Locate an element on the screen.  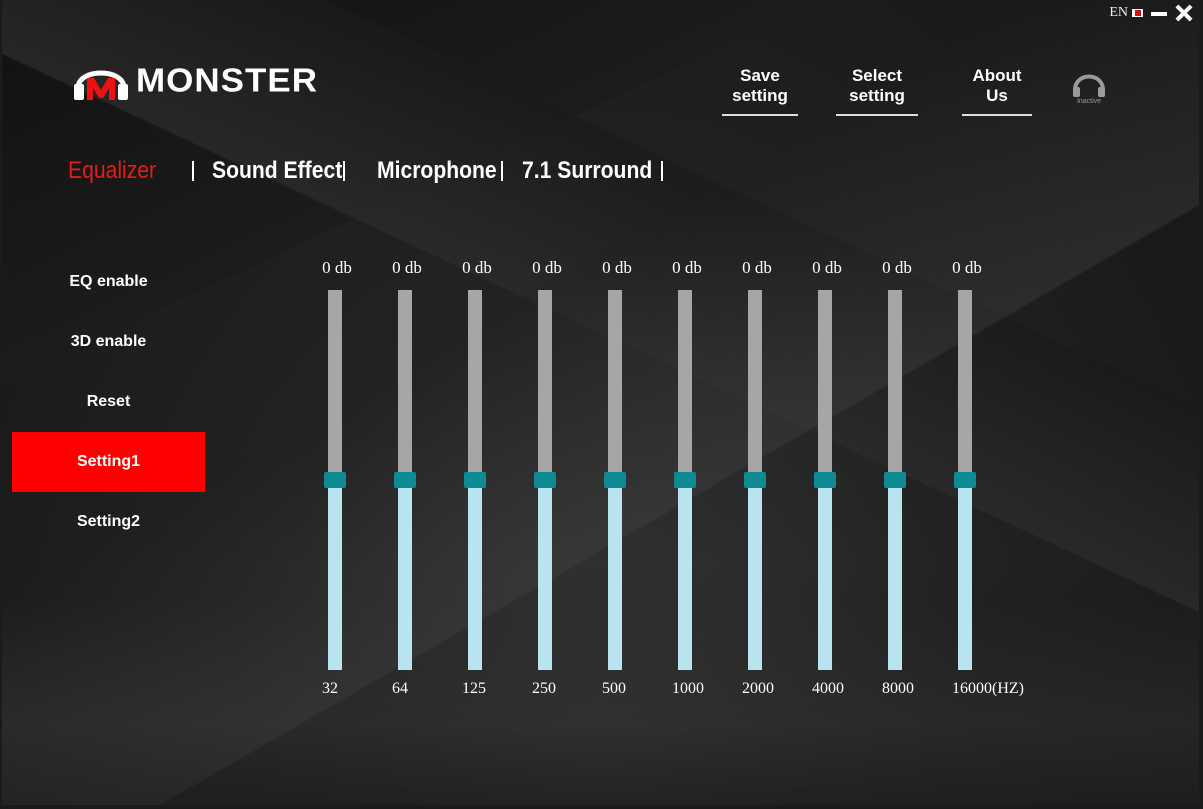
reset-button: Reset is located at coordinates (108, 402).